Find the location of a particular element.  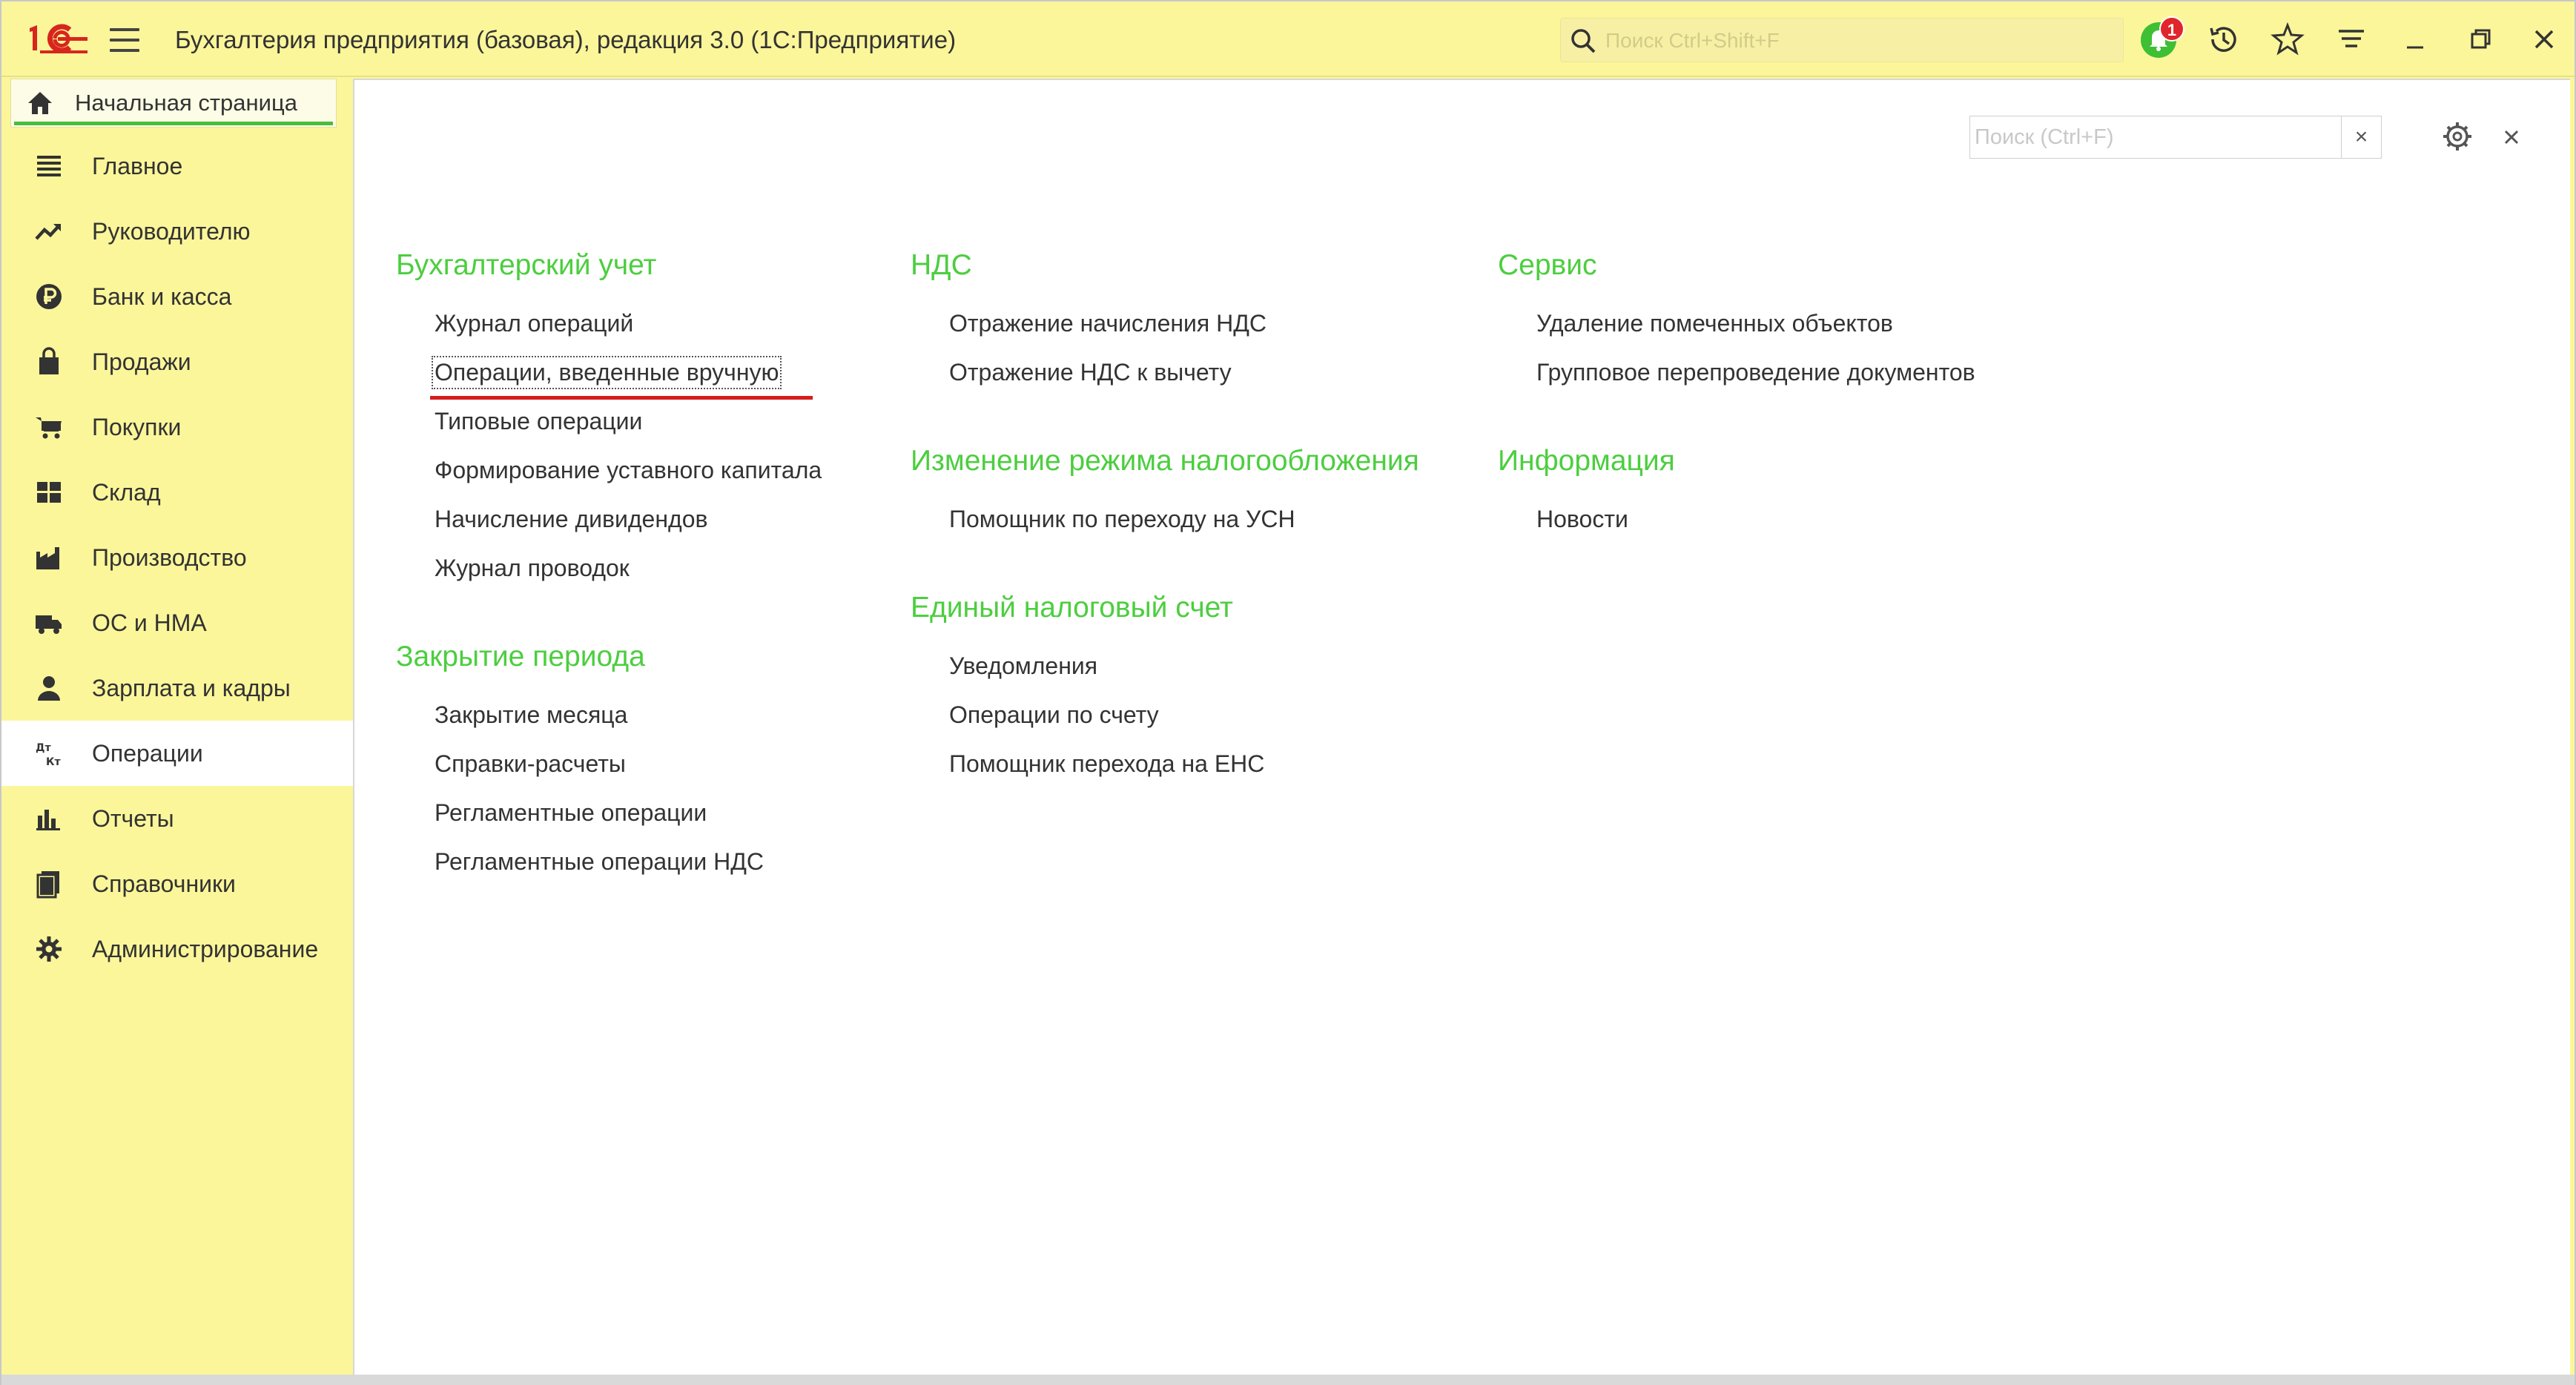

link-manual-operations: Операции, введенные вручную is located at coordinates (606, 372).